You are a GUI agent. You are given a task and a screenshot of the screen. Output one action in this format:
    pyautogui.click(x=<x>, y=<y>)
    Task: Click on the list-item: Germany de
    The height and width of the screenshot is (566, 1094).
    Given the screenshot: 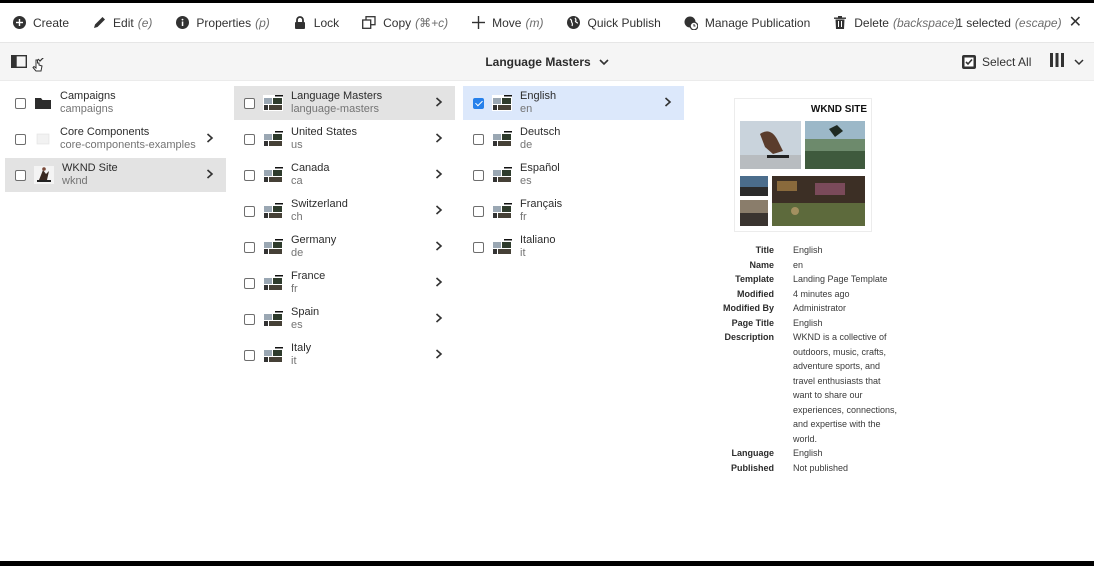 What is the action you would take?
    pyautogui.click(x=344, y=247)
    